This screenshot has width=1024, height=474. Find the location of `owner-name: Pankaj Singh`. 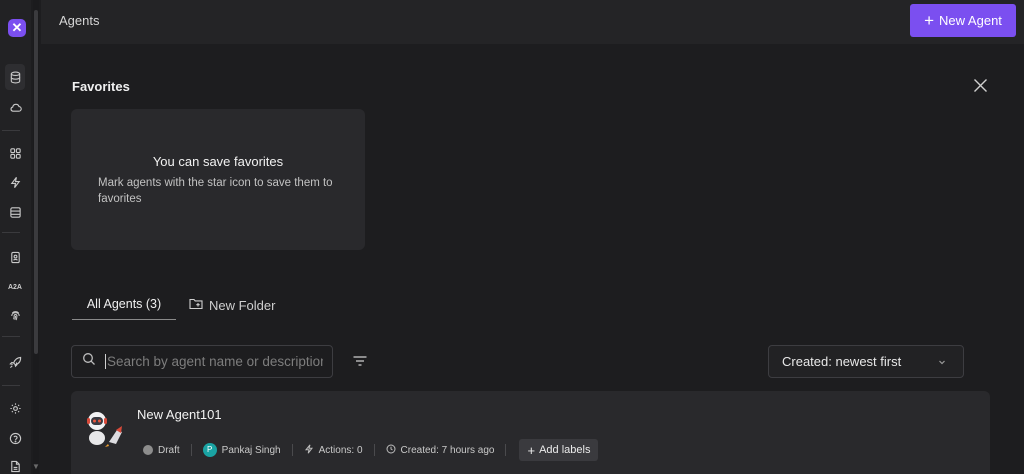

owner-name: Pankaj Singh is located at coordinates (251, 450).